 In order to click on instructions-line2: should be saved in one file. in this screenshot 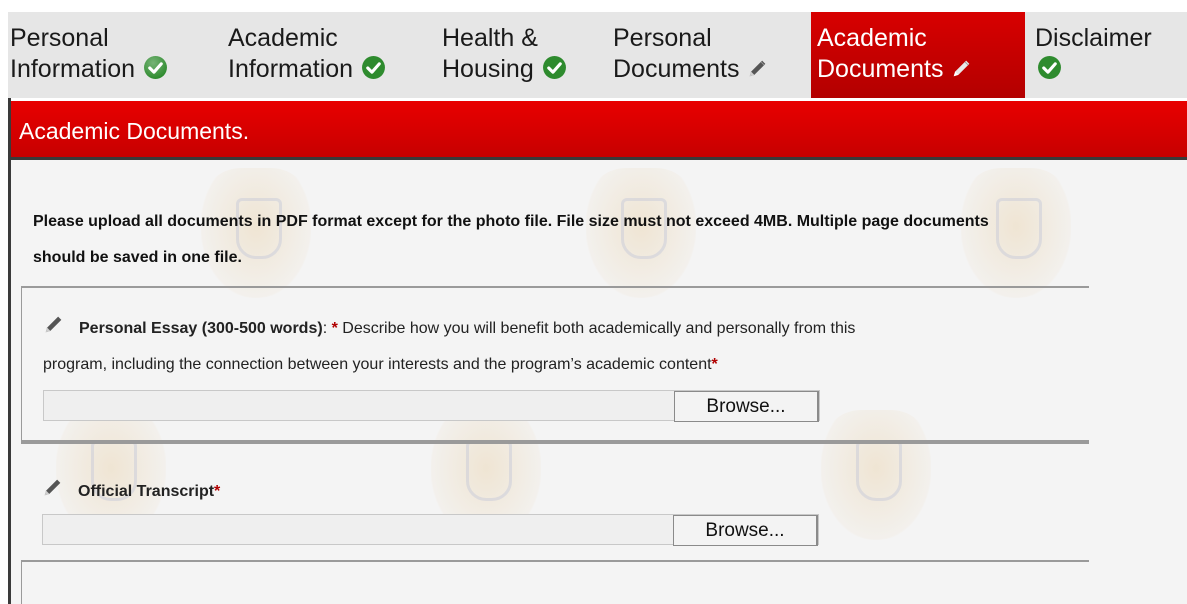, I will do `click(137, 257)`.